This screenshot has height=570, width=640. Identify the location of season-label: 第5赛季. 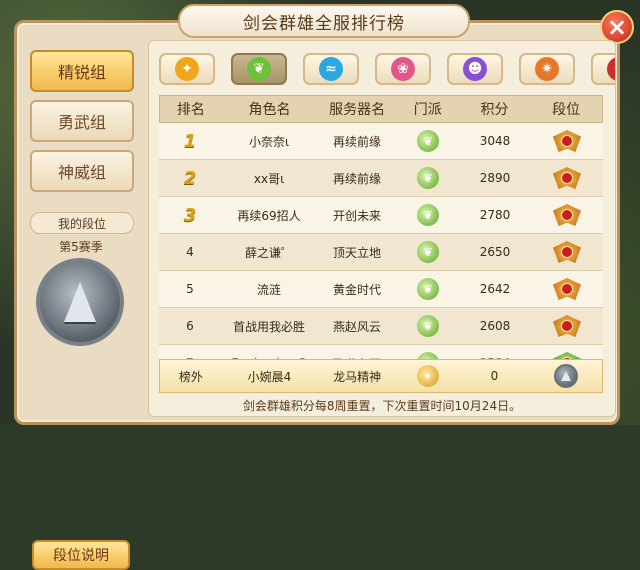
(81, 247).